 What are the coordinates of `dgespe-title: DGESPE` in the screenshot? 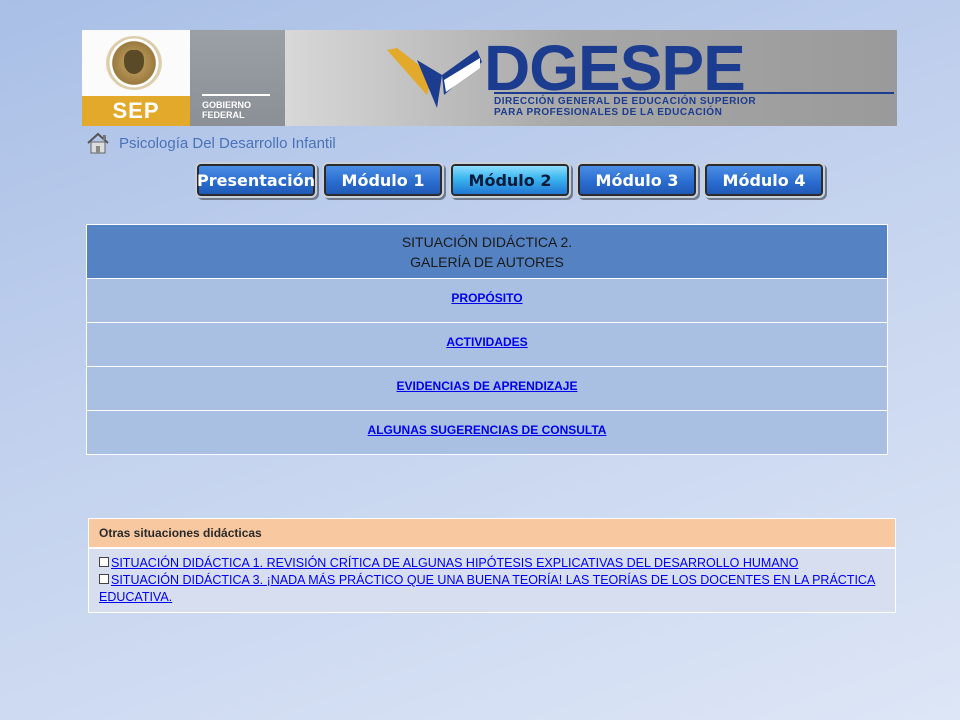 It's located at (615, 68).